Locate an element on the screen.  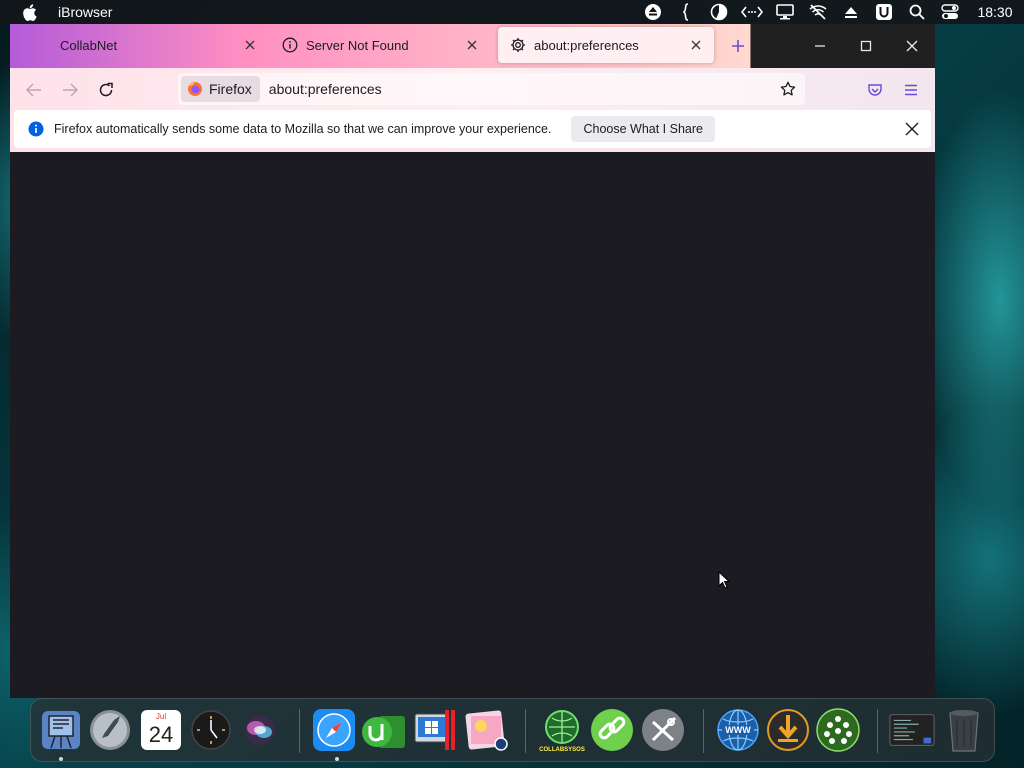
mouse-cursor-icon is located at coordinates (724, 579).